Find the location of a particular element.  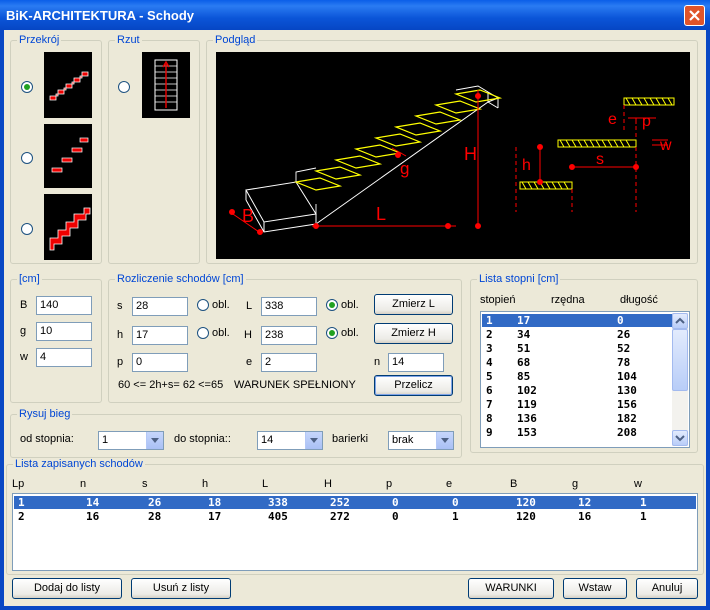

step-row: 4 68 78 is located at coordinates (577, 362).